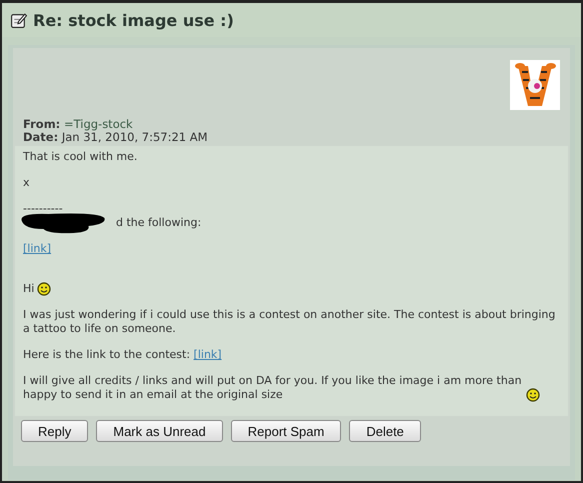 This screenshot has width=583, height=483. Describe the element at coordinates (273, 388) in the screenshot. I see `message-paragraph: I will give all credits / links and will put on DA for you. If you like the image i am more than happy to send it in an email at the original size` at that location.